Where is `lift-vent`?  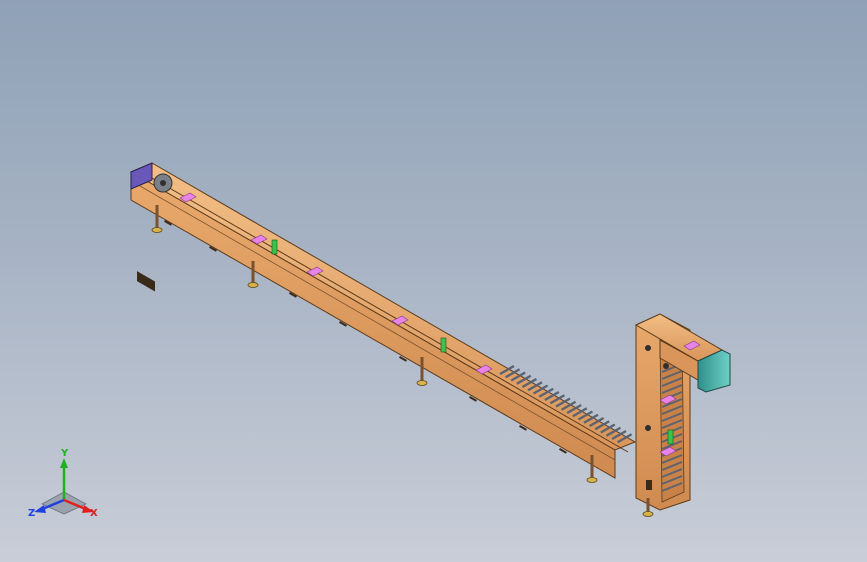
lift-vent is located at coordinates (649, 485).